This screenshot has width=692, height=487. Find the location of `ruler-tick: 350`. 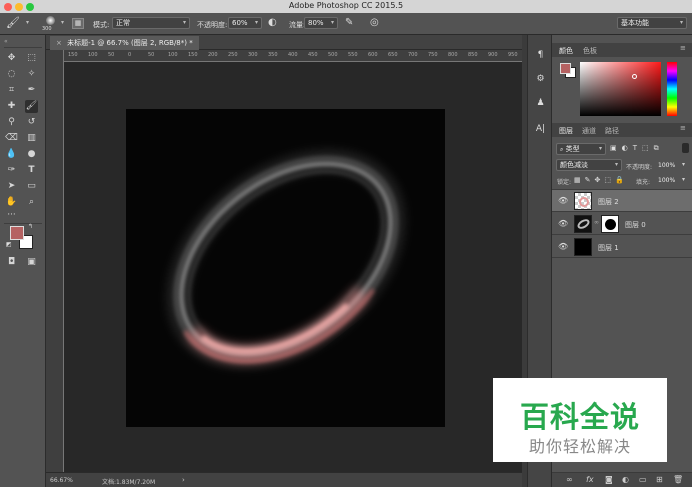

ruler-tick: 350 is located at coordinates (273, 55).